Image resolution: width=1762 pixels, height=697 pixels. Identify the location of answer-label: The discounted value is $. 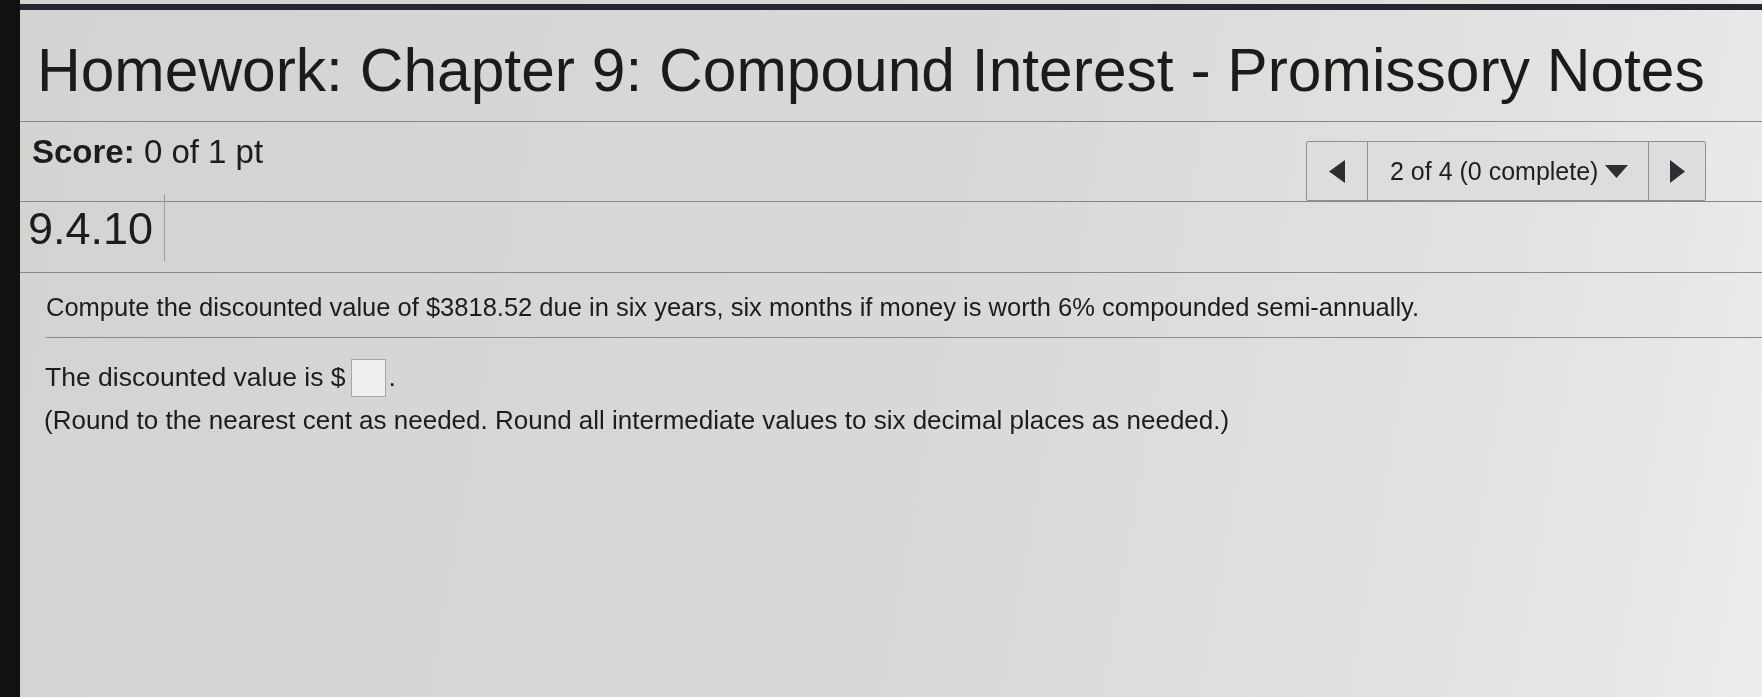
(195, 377).